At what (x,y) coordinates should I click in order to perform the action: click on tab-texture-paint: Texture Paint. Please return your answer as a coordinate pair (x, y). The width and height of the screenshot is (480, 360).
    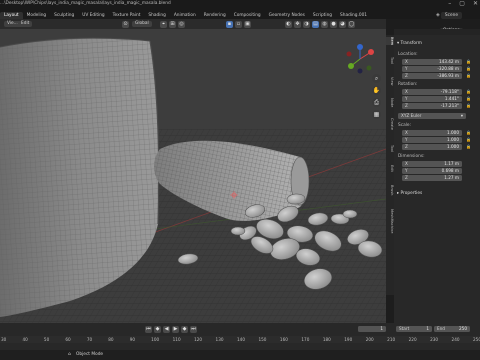
    Looking at the image, I should click on (127, 15).